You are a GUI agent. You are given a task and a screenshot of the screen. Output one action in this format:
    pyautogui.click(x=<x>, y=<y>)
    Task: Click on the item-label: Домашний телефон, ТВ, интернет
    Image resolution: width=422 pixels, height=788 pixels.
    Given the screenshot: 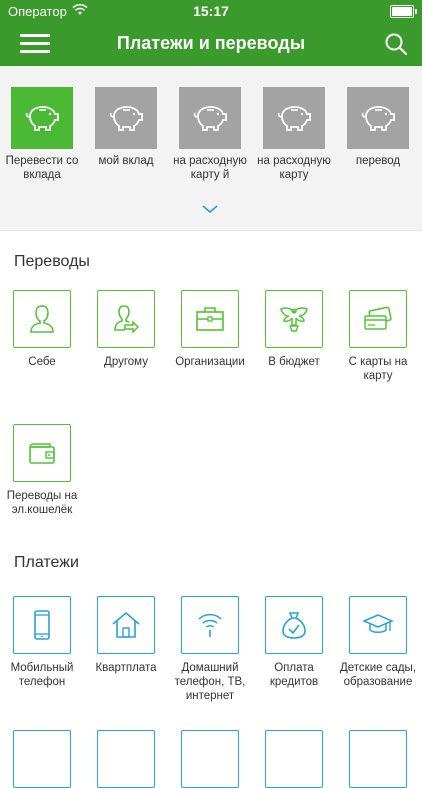 What is the action you would take?
    pyautogui.click(x=210, y=682)
    